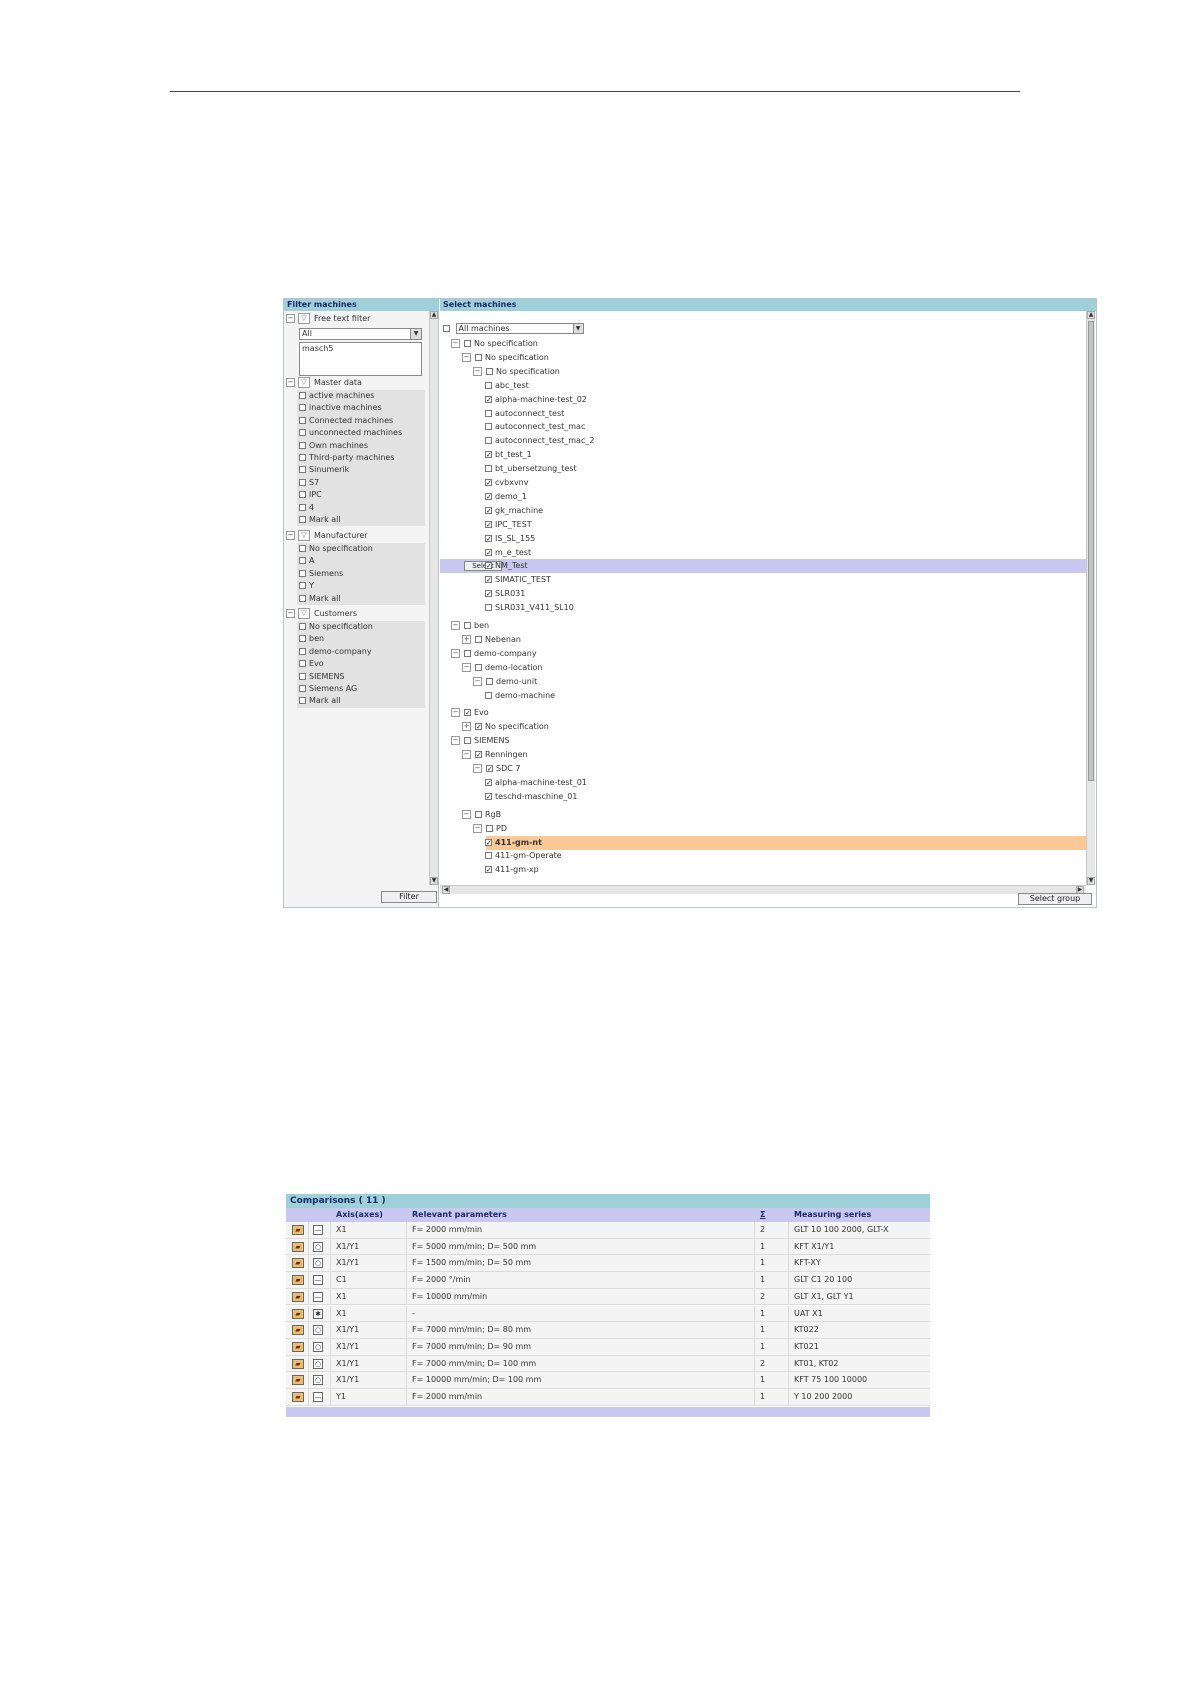 The width and height of the screenshot is (1190, 1684). Describe the element at coordinates (506, 497) in the screenshot. I see `tree-node: ✓ demo_1` at that location.